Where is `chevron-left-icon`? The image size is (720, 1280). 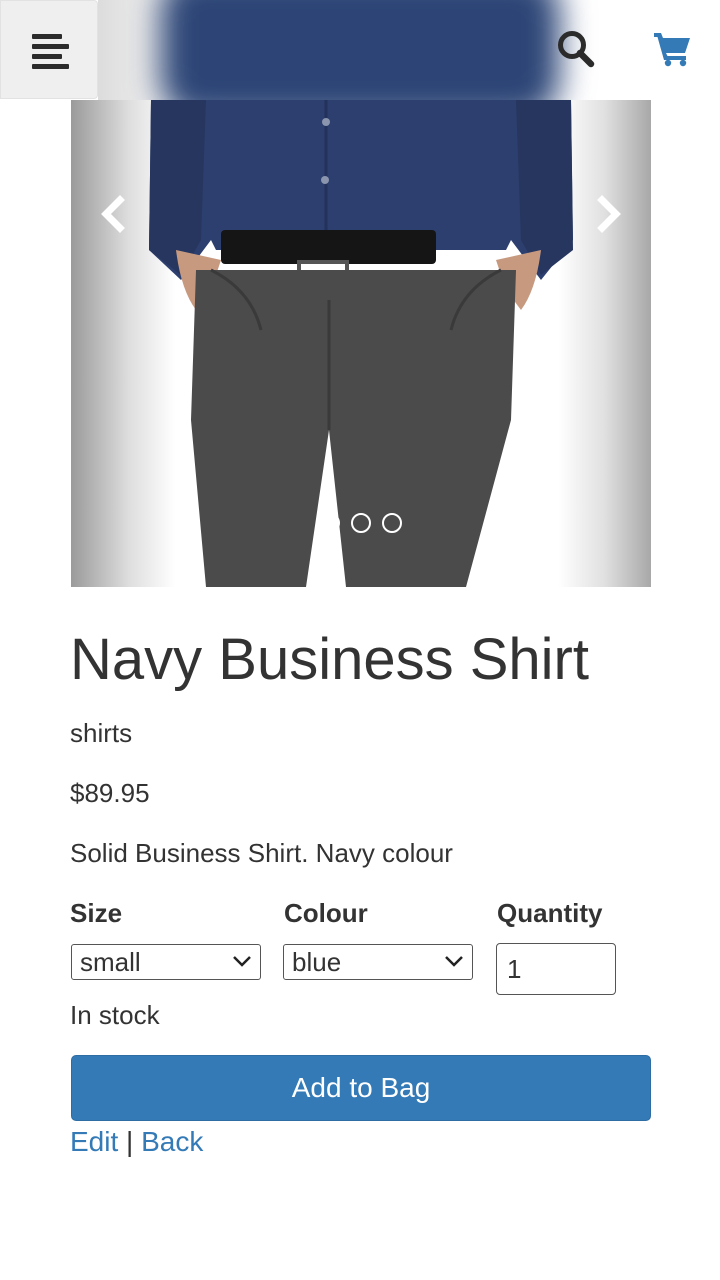
chevron-left-icon is located at coordinates (113, 214).